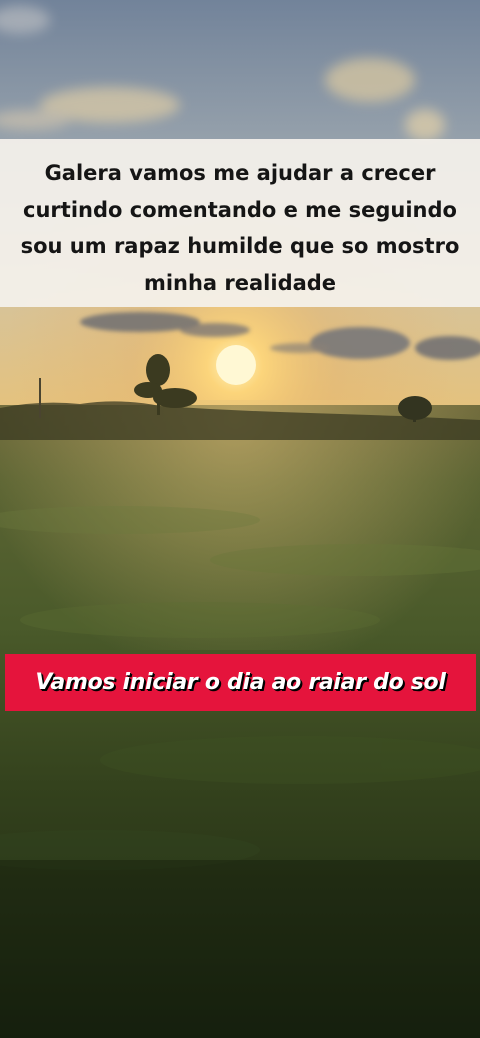 The height and width of the screenshot is (1038, 480). What do you see at coordinates (240, 246) in the screenshot?
I see `caption-line-3: sou um rapaz humilde que so mostro` at bounding box center [240, 246].